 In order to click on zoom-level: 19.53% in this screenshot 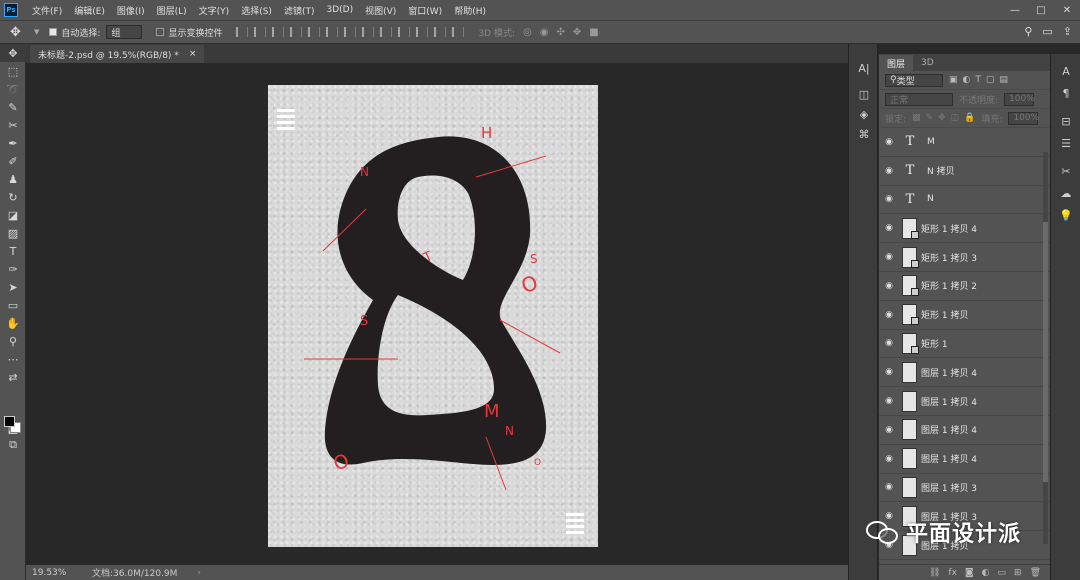, I will do `click(57, 573)`.